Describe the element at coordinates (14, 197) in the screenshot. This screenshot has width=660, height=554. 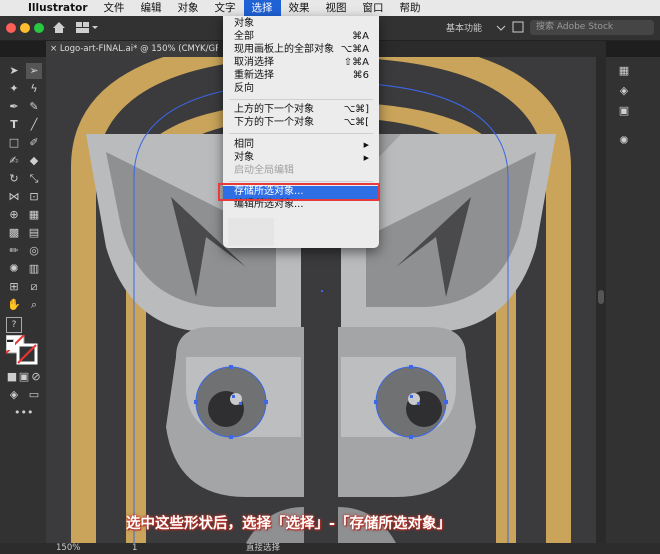
I see `width-tool-icon: ⋈` at that location.